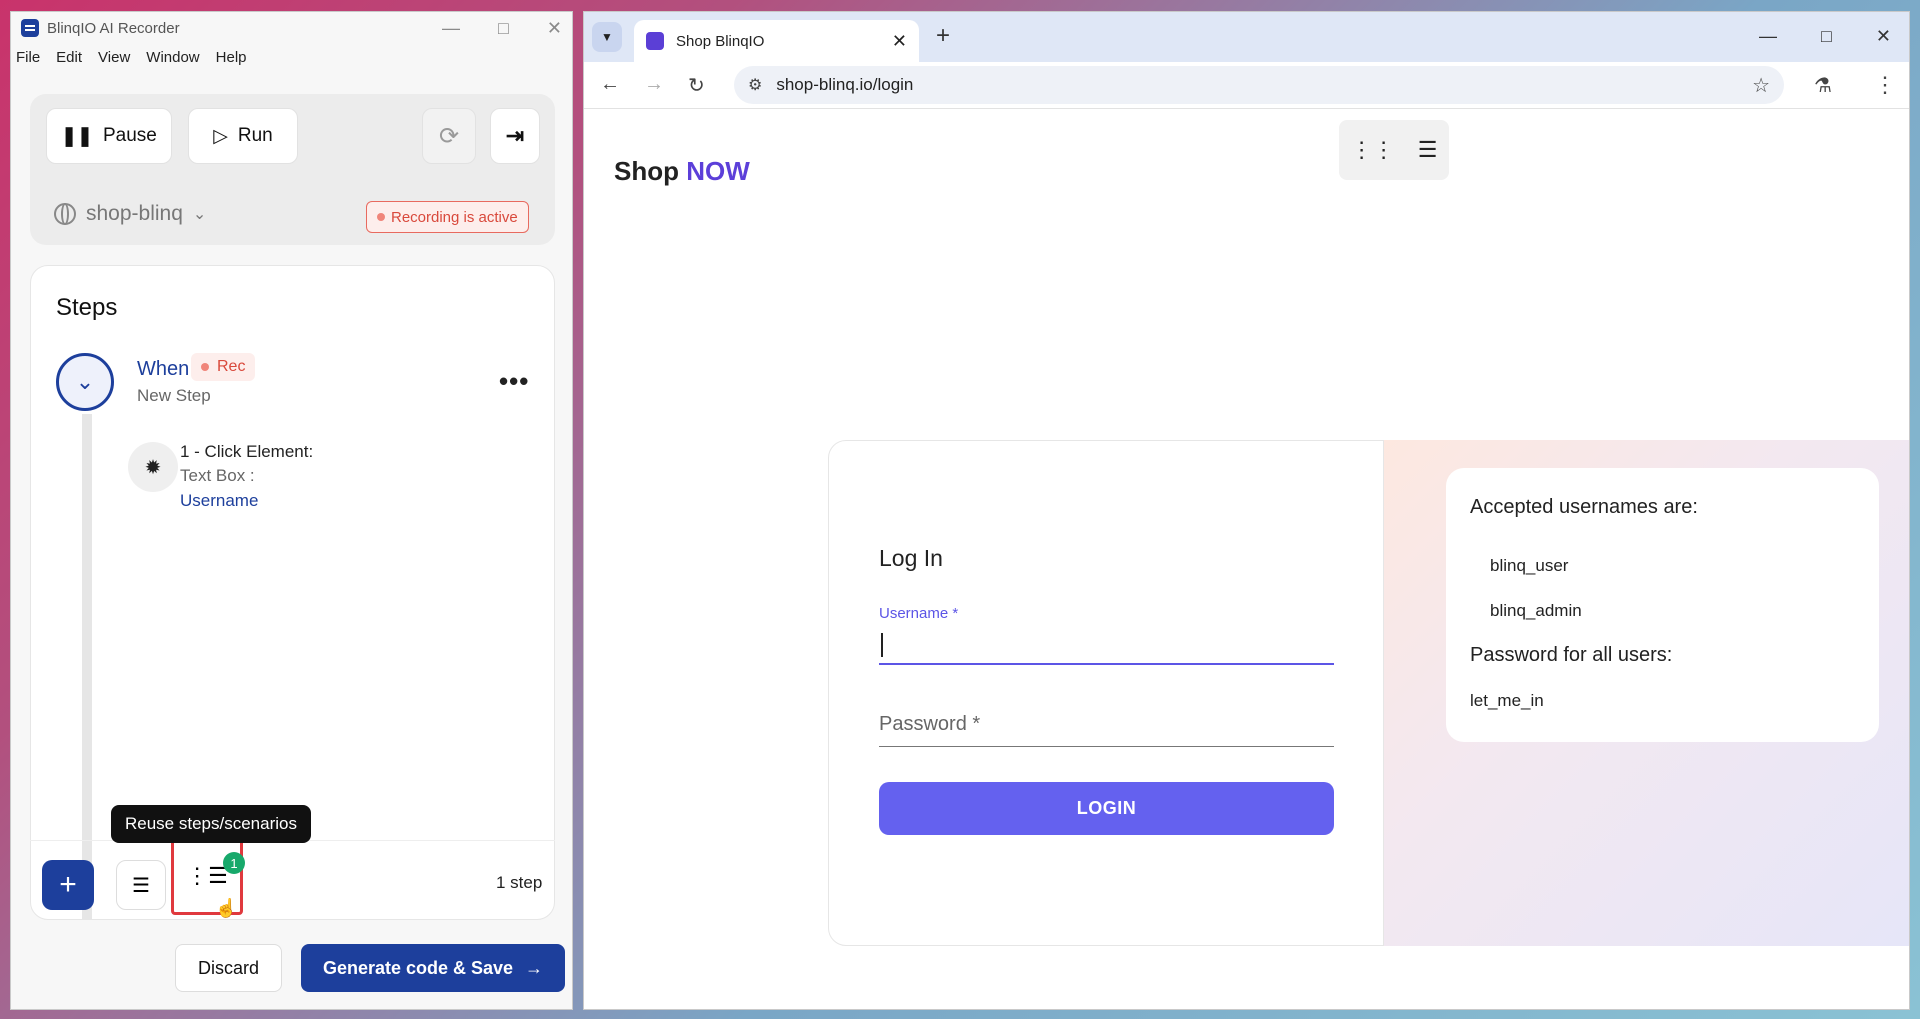  I want to click on recording-status-text: Recording is active, so click(454, 217).